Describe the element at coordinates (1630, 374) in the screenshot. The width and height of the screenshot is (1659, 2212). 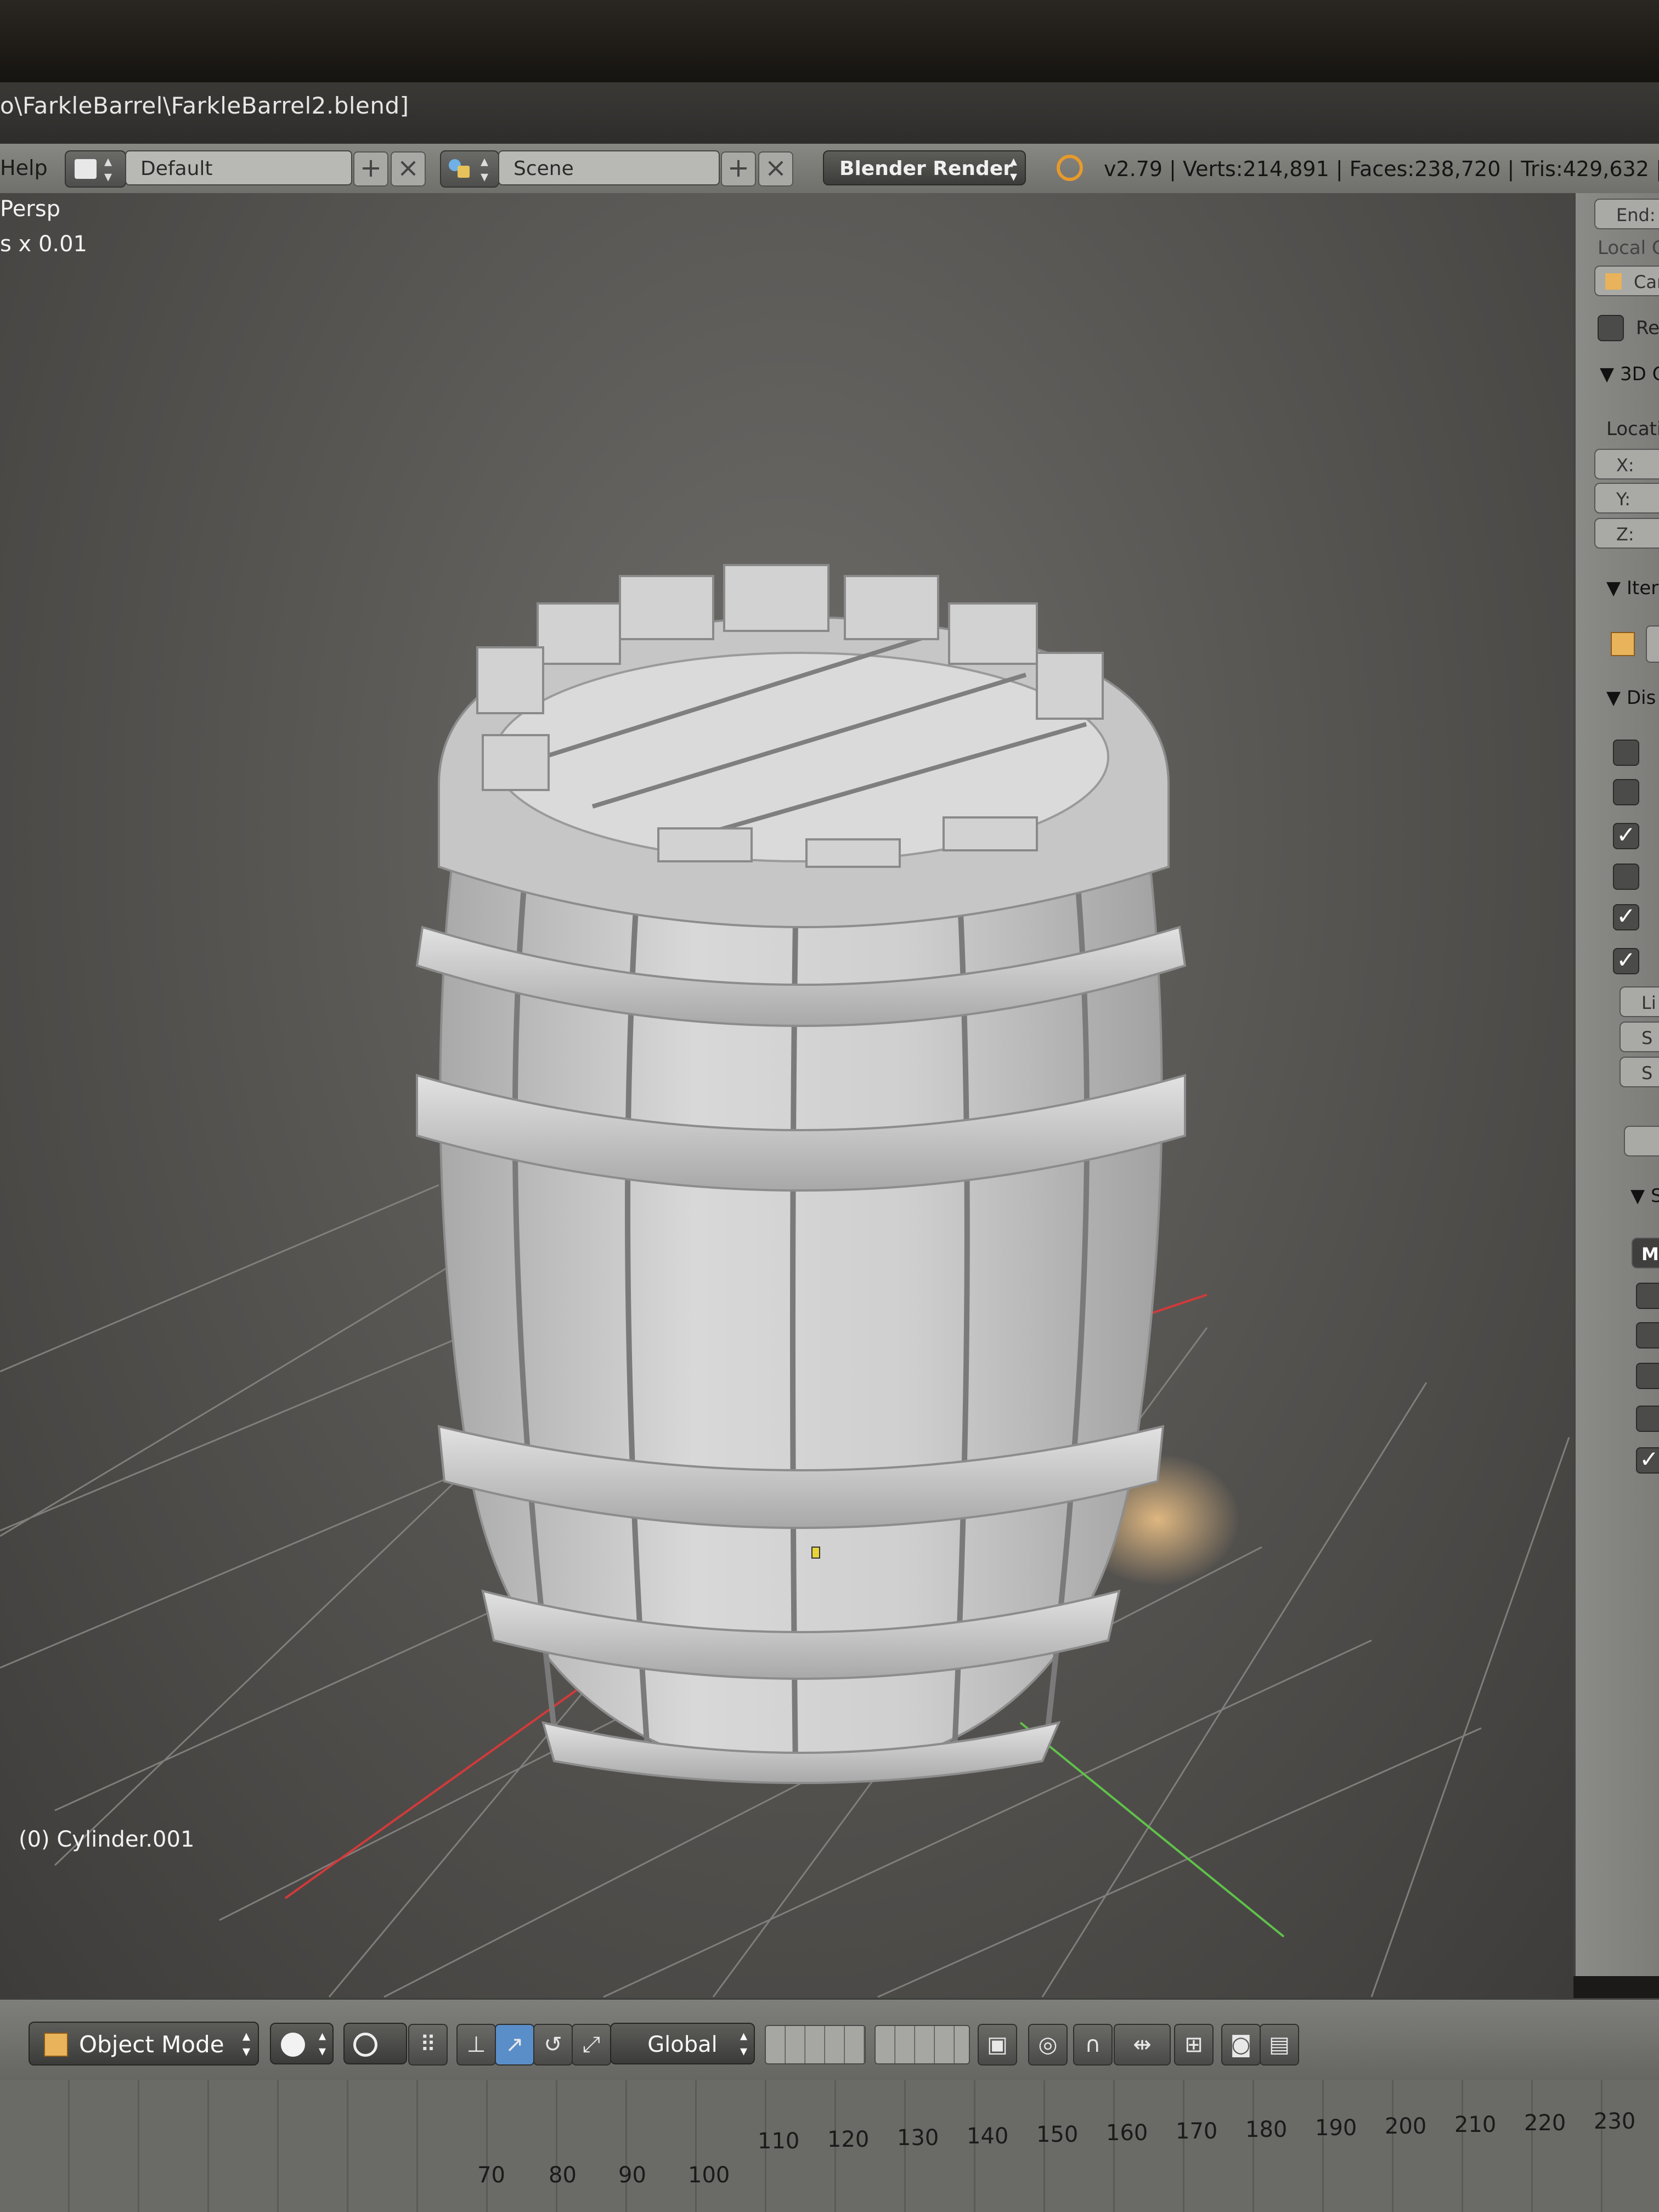
I see `cursor-panel-header: ▼ 3D C` at that location.